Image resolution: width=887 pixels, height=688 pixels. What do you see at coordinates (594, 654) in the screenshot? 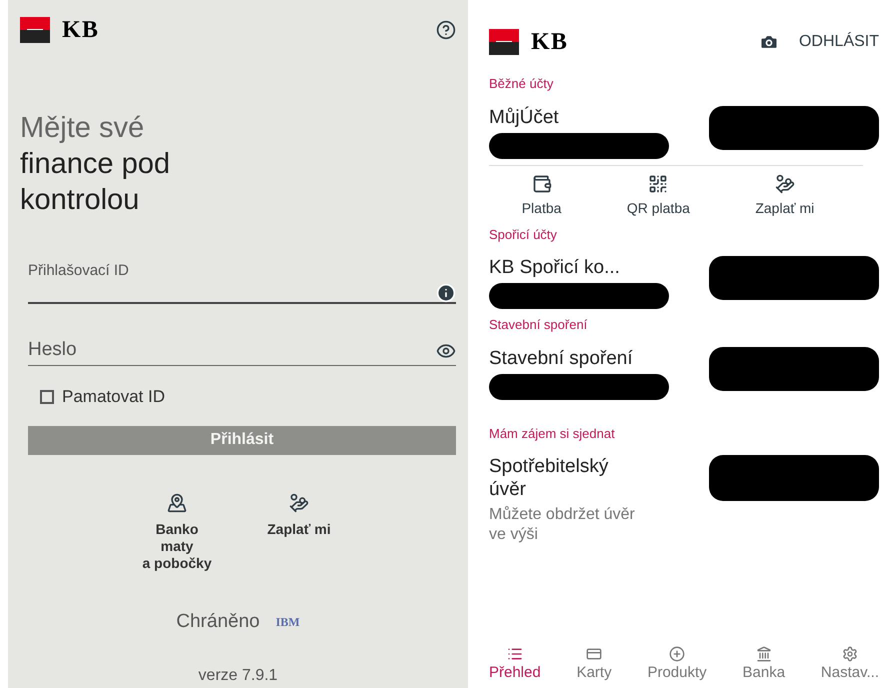
I see `card-icon` at bounding box center [594, 654].